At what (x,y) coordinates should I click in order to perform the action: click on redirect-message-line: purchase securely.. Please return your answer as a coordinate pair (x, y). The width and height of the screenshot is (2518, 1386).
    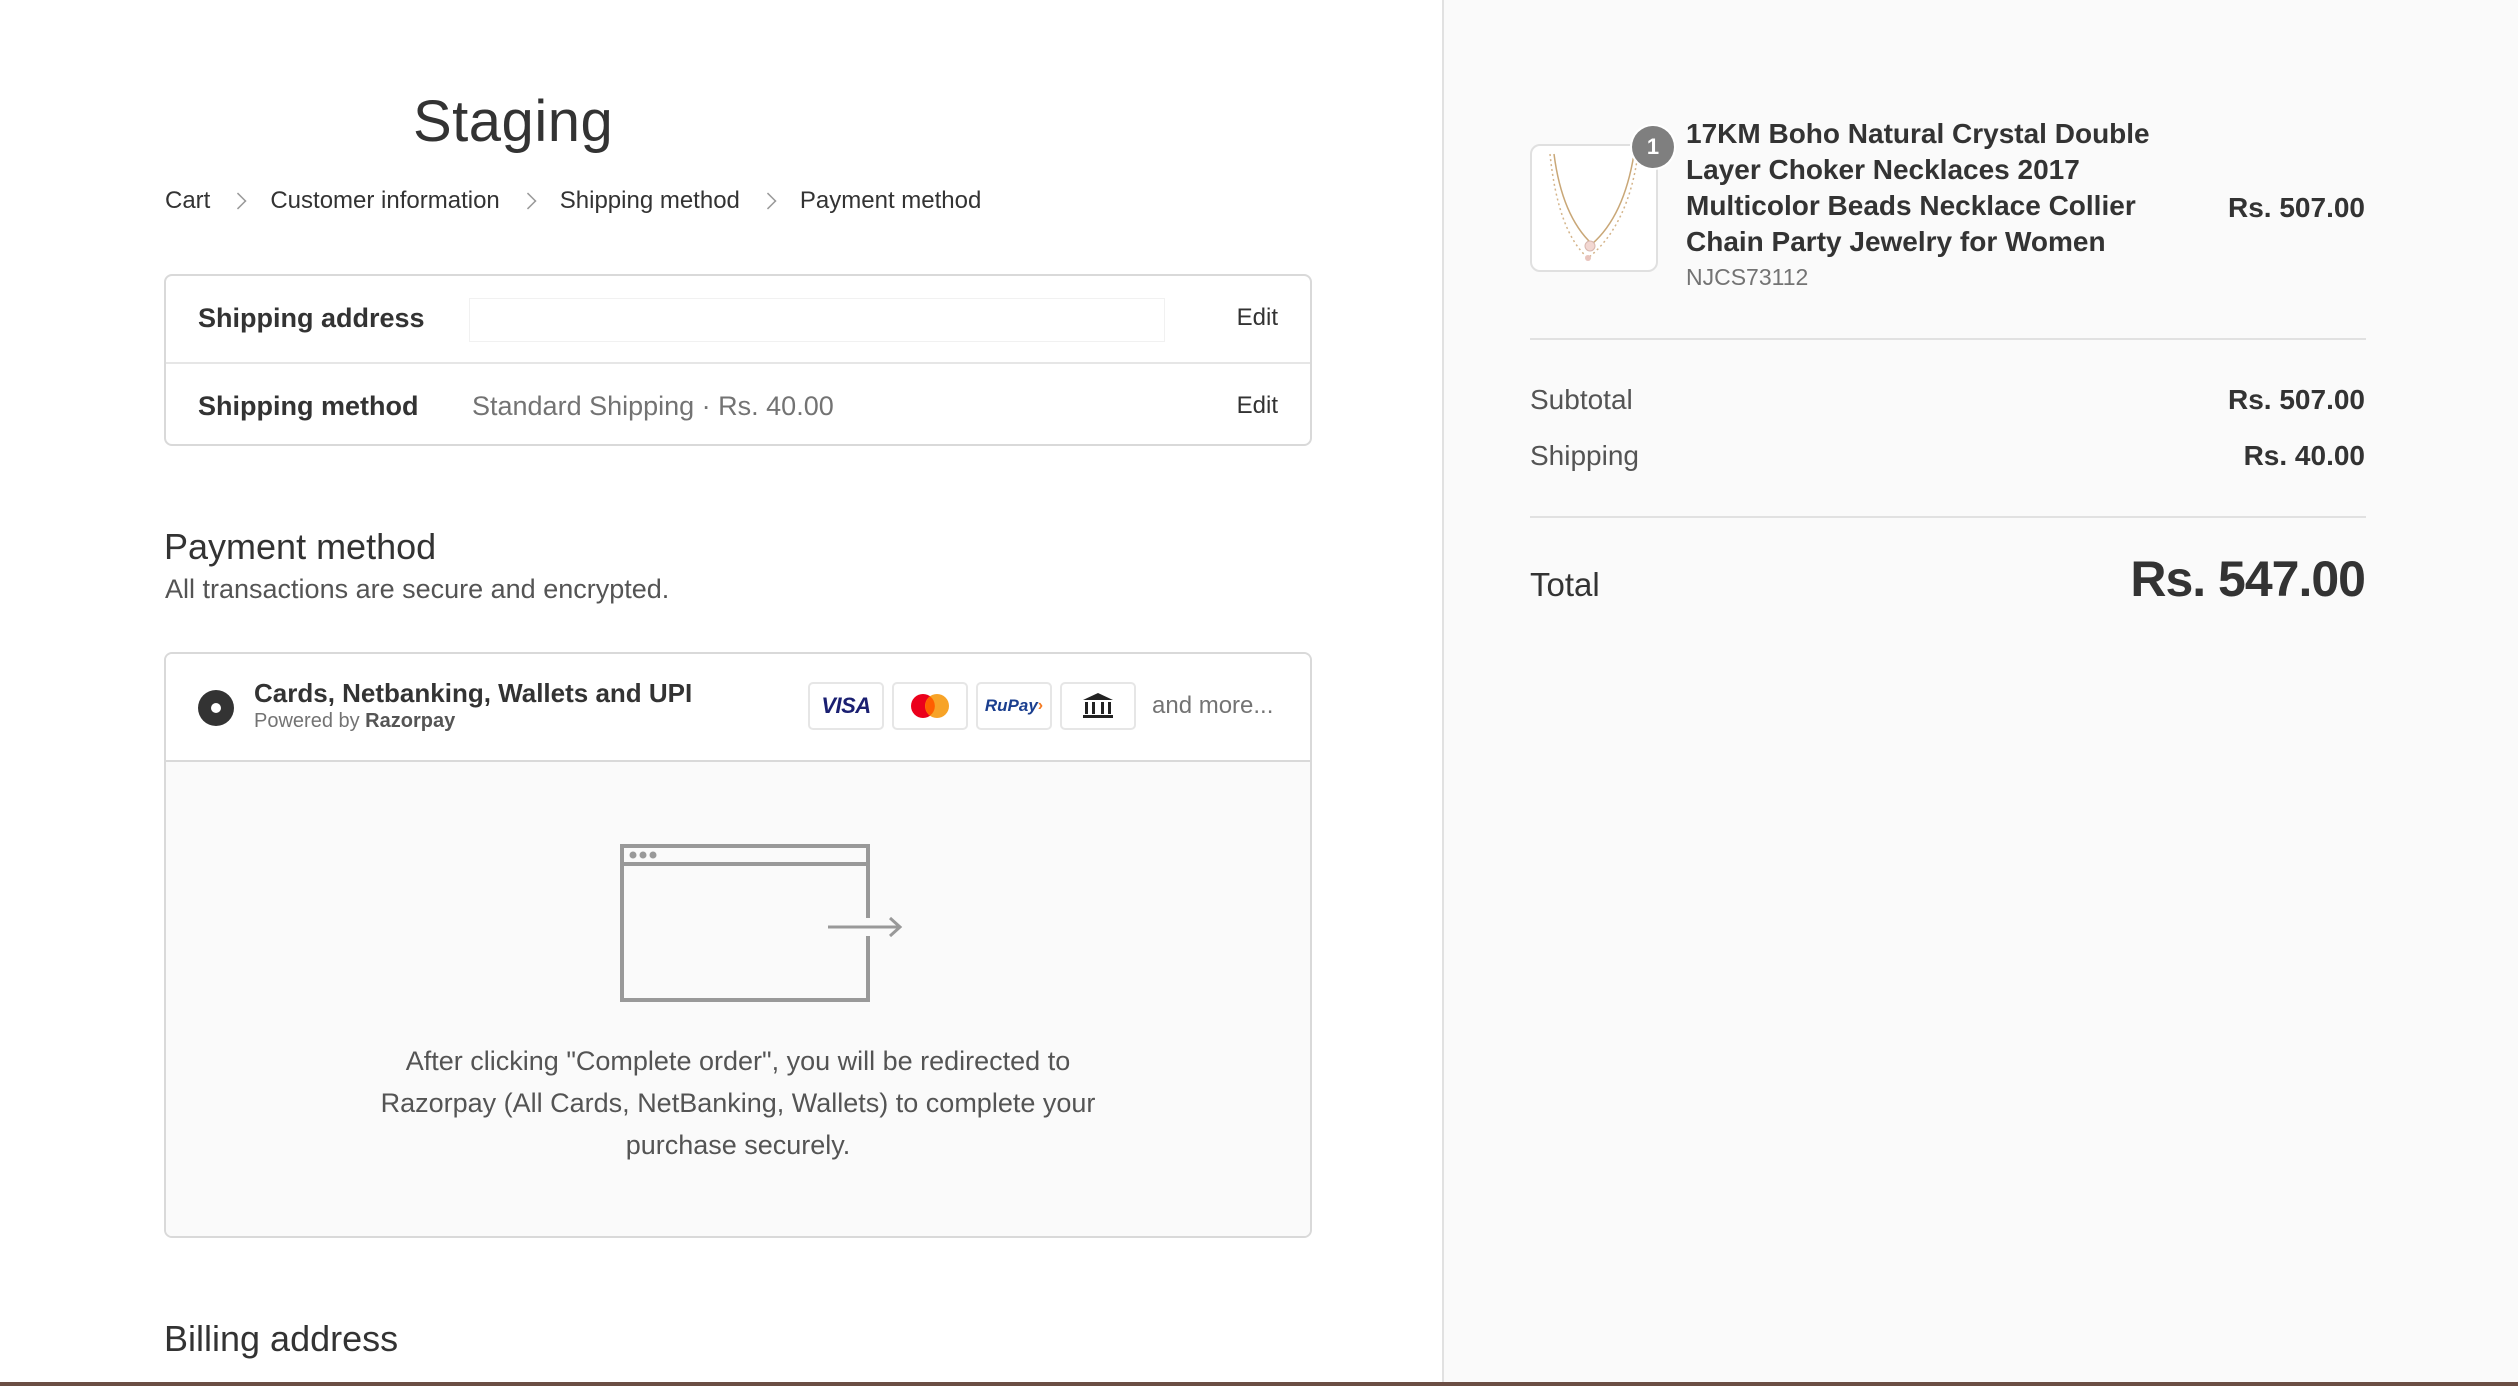
    Looking at the image, I should click on (738, 1145).